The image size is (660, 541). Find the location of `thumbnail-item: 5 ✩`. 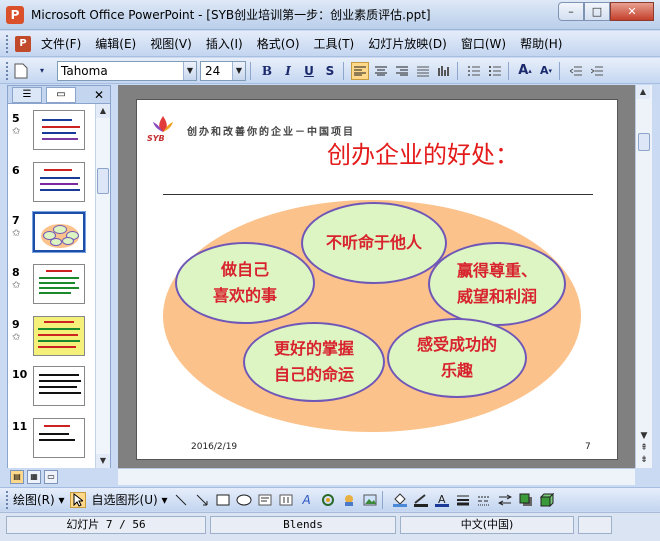

thumbnail-item: 5 ✩ is located at coordinates (52, 134).